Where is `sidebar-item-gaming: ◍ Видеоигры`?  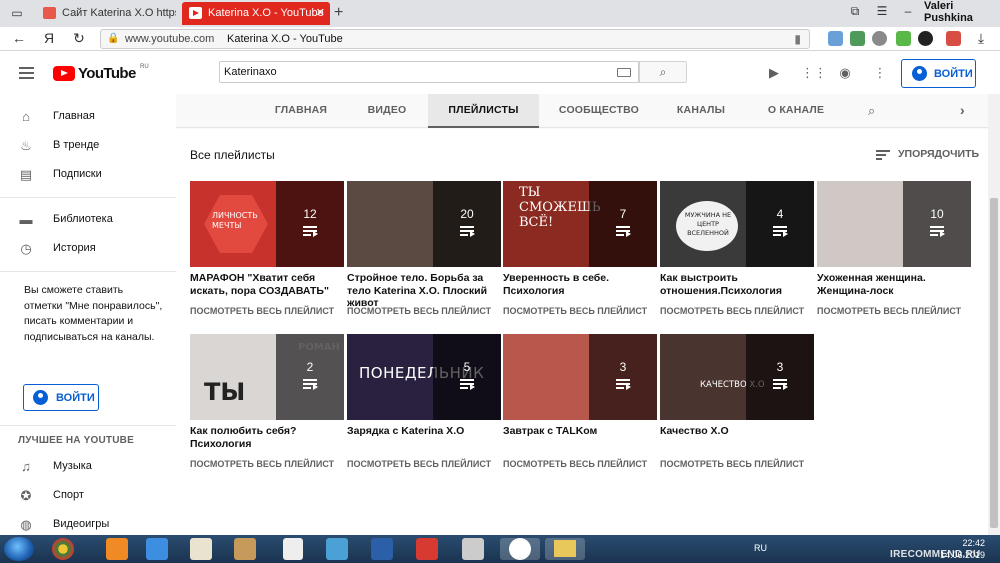 sidebar-item-gaming: ◍ Видеоигры is located at coordinates (88, 522).